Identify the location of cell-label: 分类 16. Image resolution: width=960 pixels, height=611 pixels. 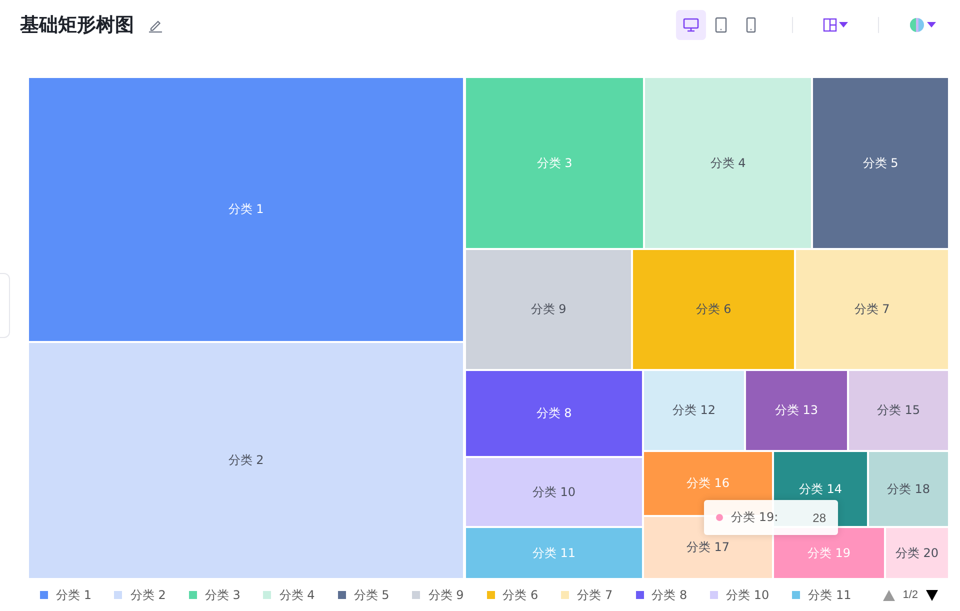
(708, 483).